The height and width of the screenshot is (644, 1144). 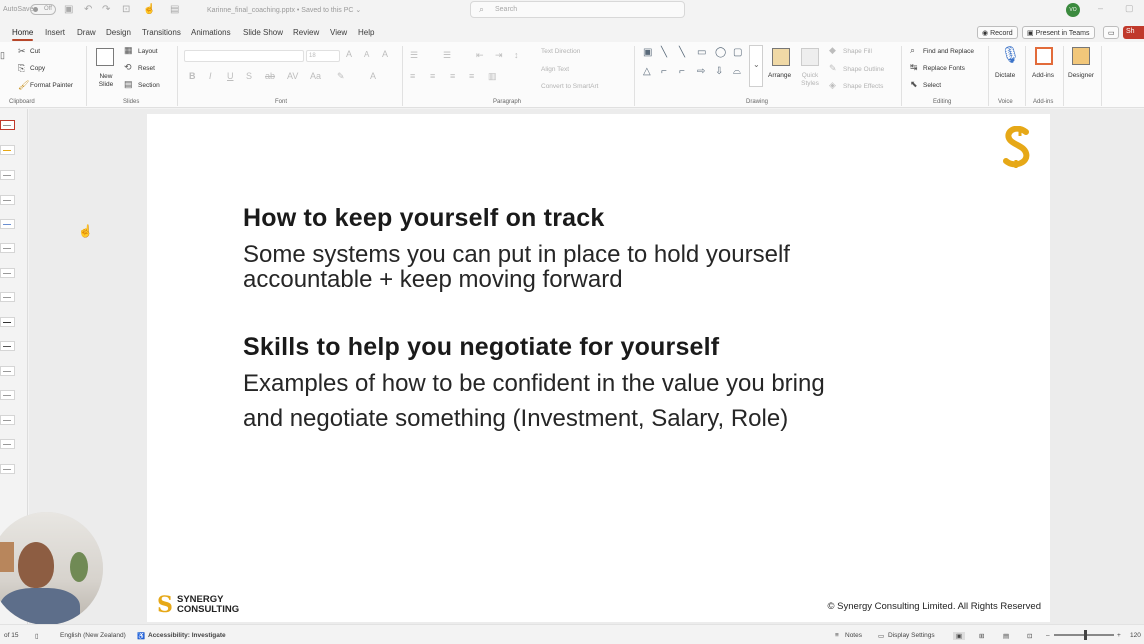 What do you see at coordinates (93, 635) in the screenshot?
I see `language-indicator: English (New Zealand)` at bounding box center [93, 635].